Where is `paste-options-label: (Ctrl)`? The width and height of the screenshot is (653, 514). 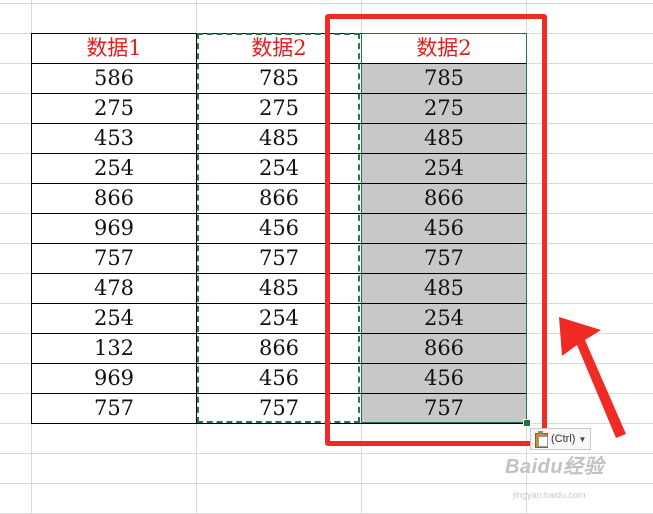
paste-options-label: (Ctrl) is located at coordinates (563, 439).